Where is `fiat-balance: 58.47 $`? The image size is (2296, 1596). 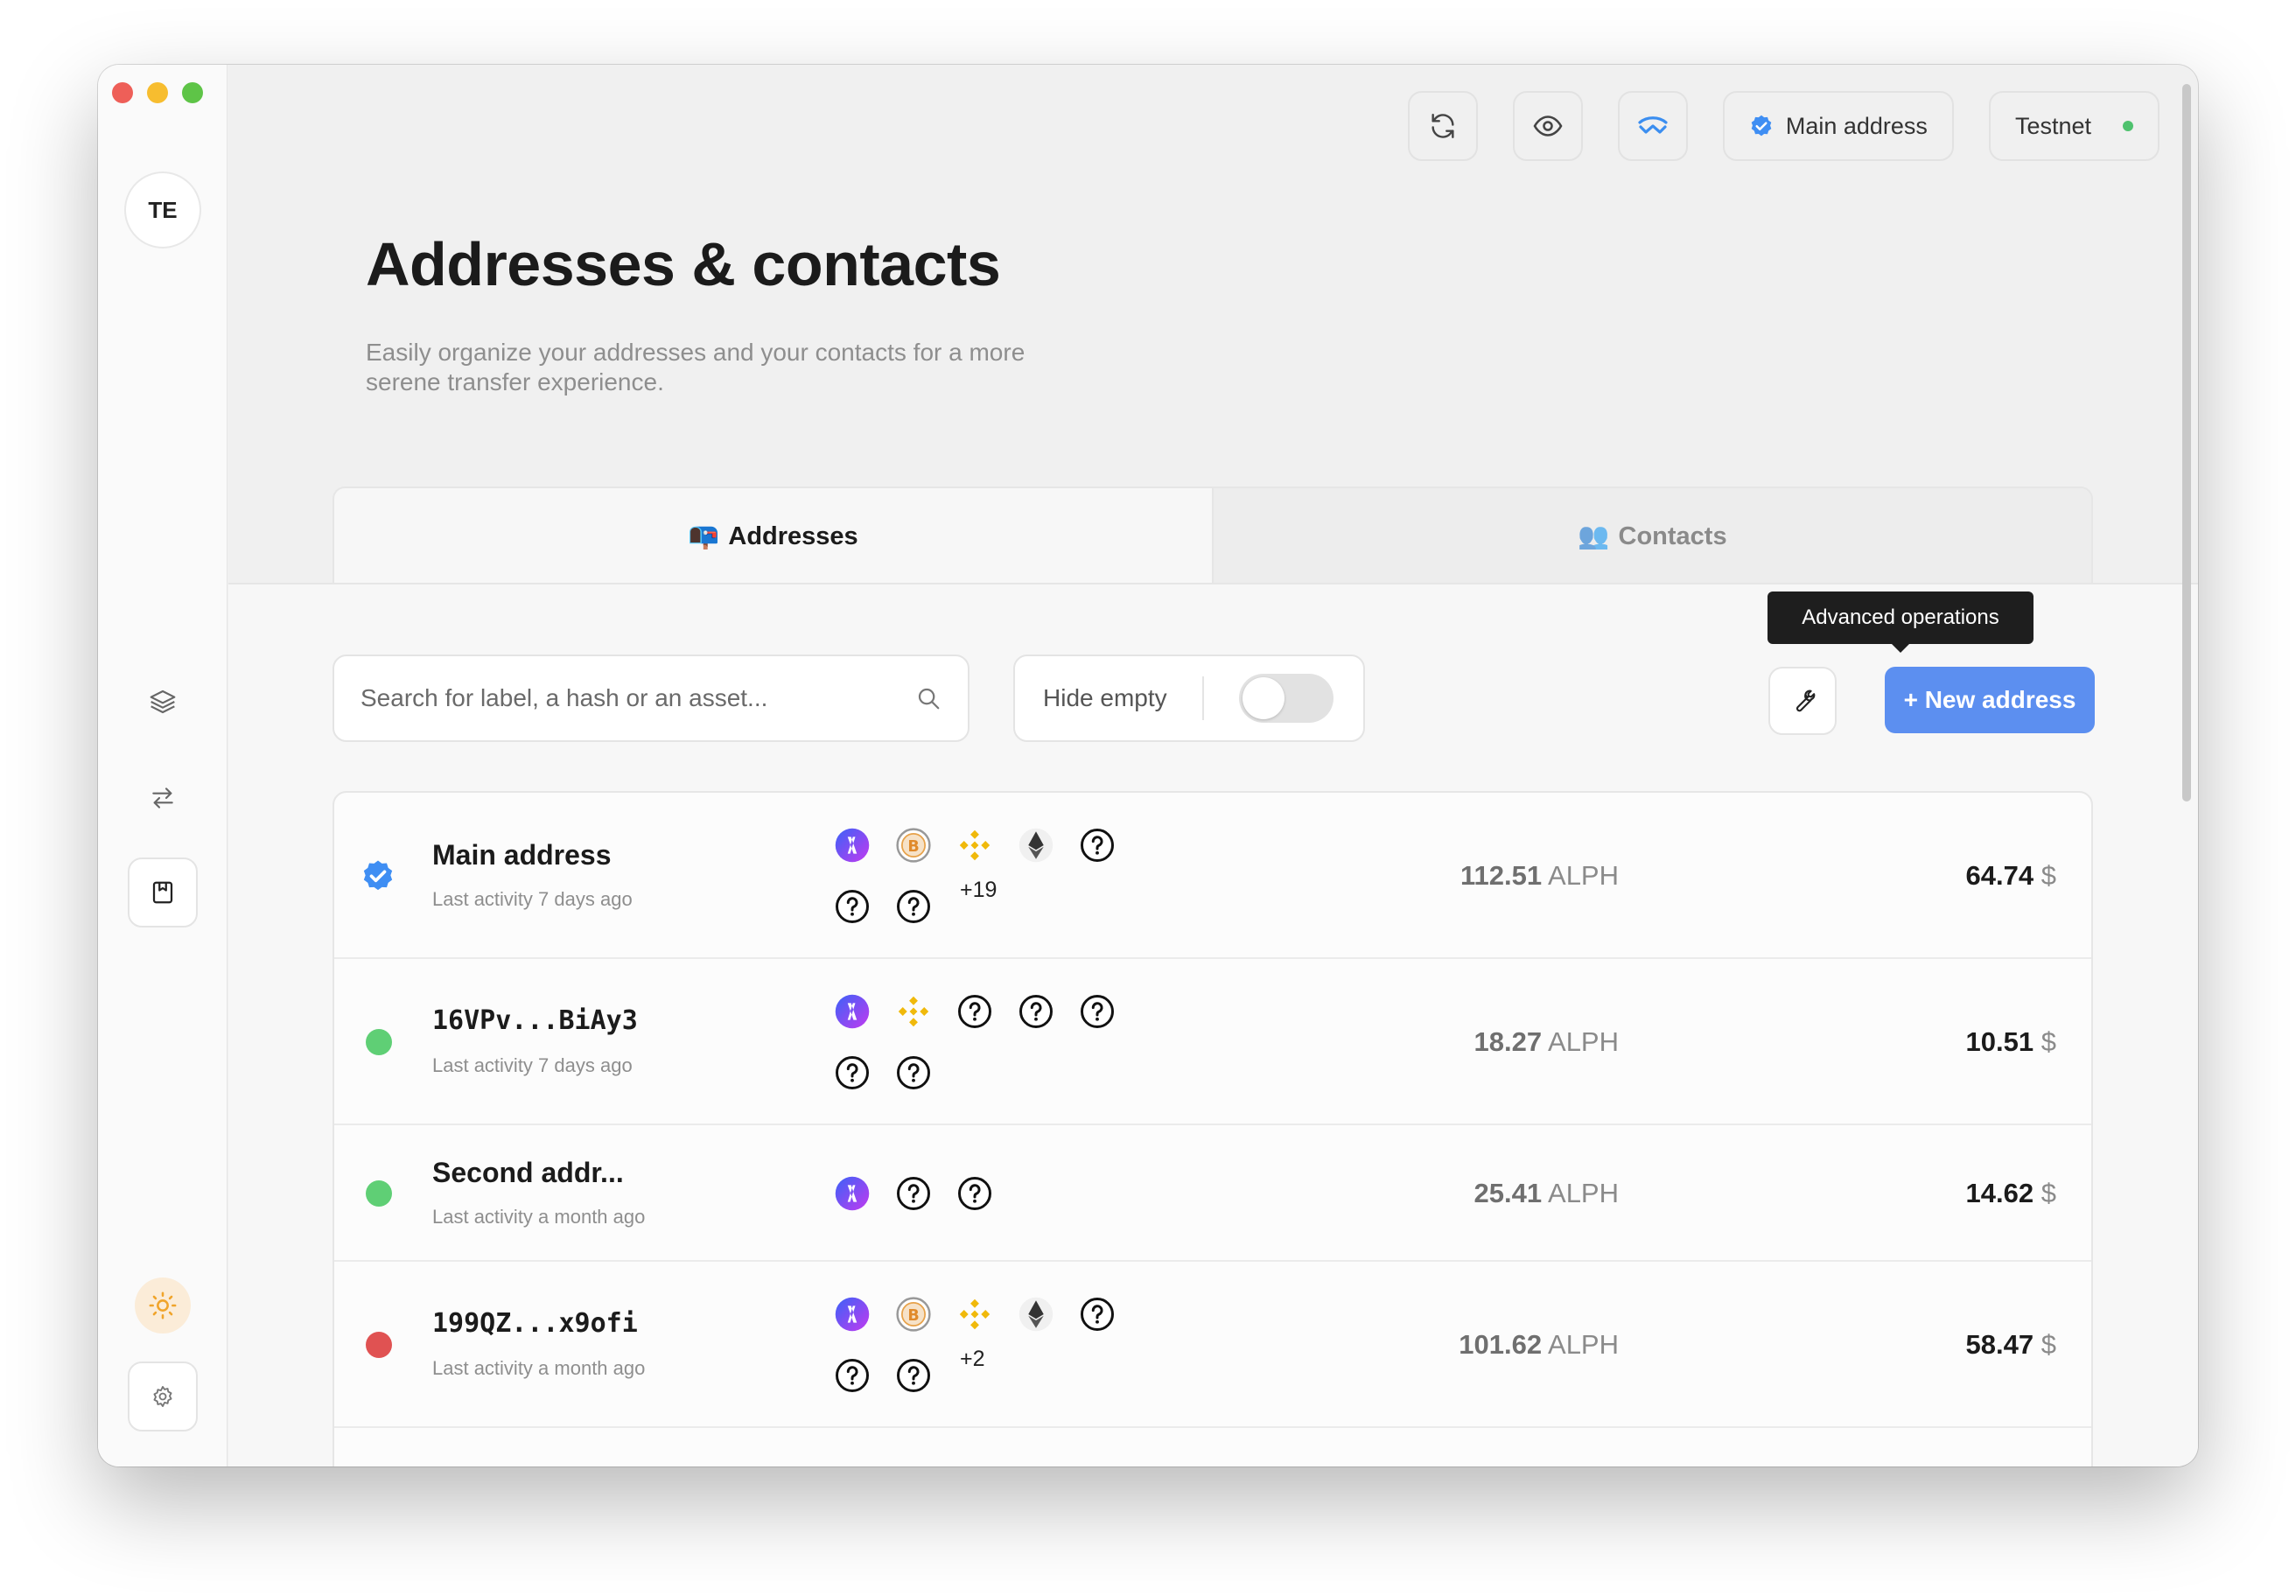
fiat-balance: 58.47 $ is located at coordinates (2011, 1345).